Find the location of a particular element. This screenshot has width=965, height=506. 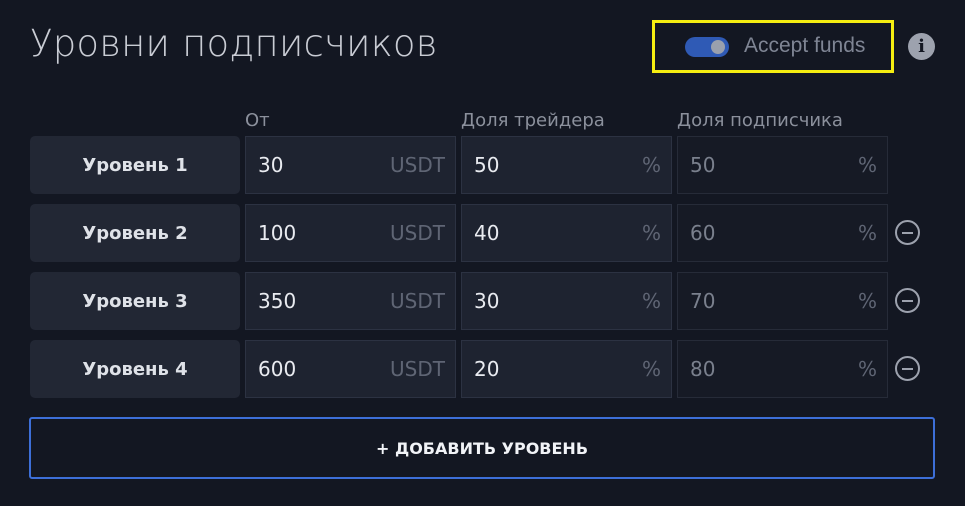

subscriber-share-value: 80 is located at coordinates (703, 369).